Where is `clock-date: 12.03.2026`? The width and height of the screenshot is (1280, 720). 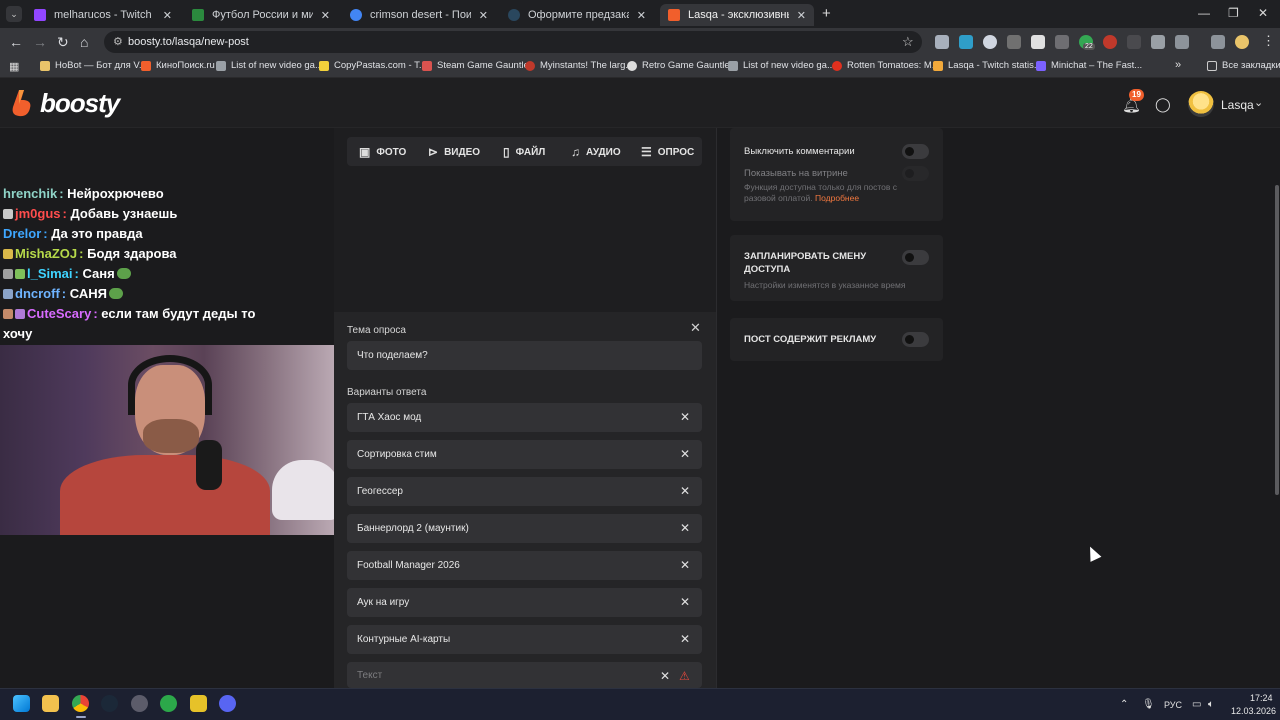 clock-date: 12.03.2026 is located at coordinates (1253, 711).